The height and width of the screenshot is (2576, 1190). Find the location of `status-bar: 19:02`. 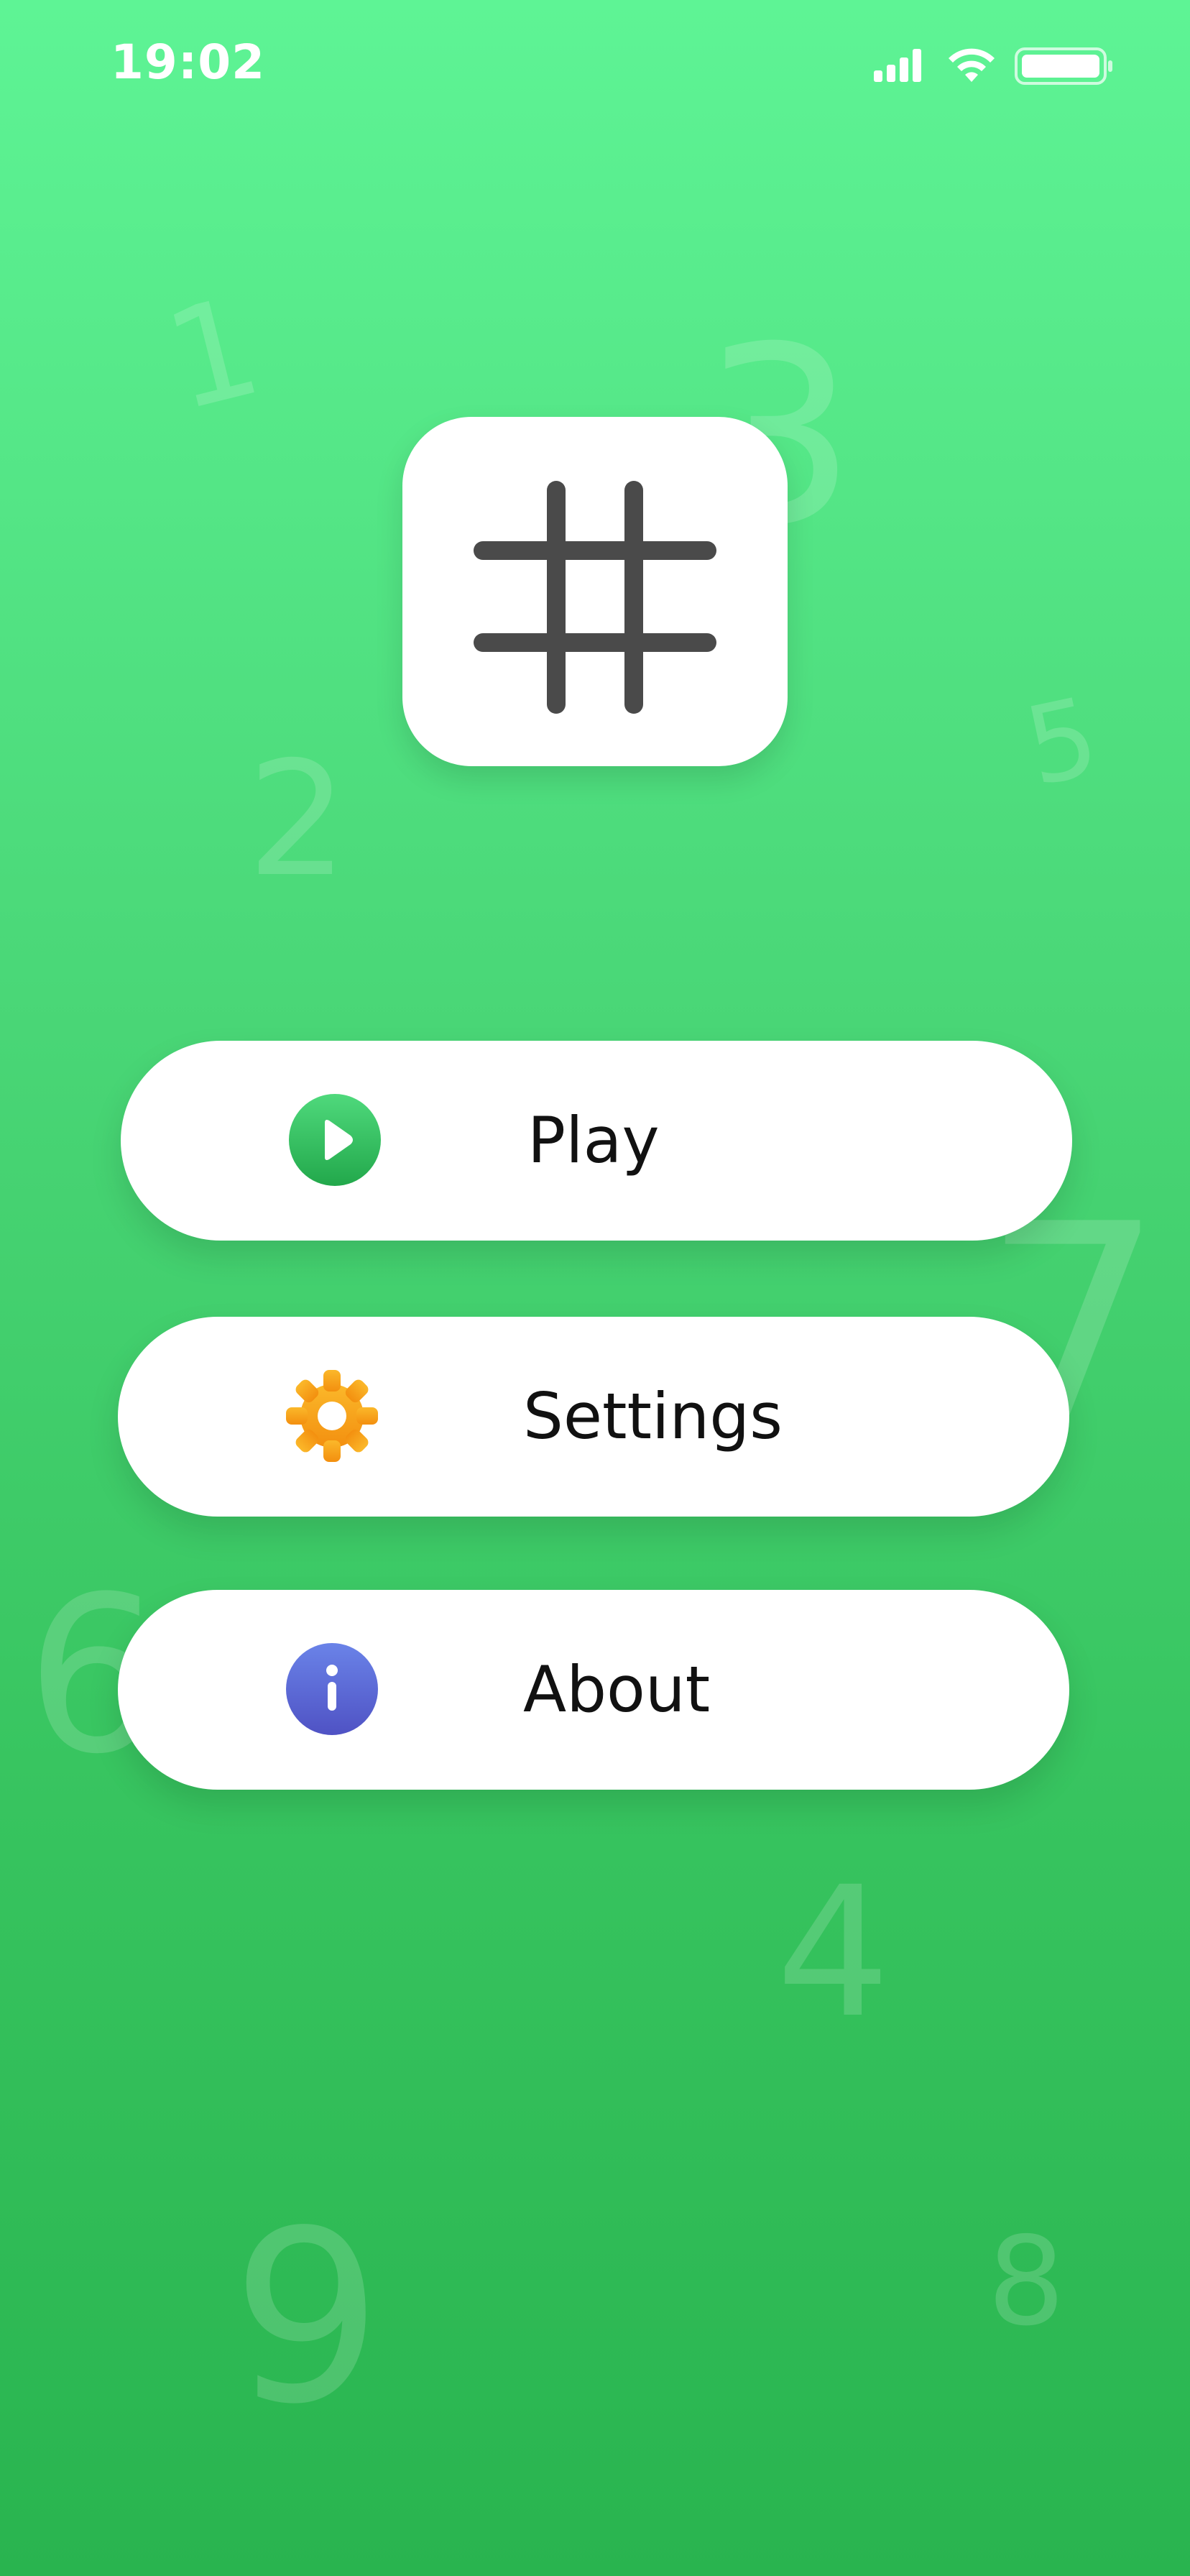

status-bar: 19:02 is located at coordinates (595, 68).